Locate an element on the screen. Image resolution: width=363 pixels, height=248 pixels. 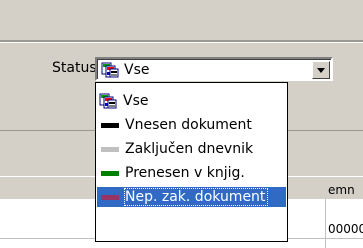
dropdown-option-zakljucen: Zaključen dnevnik is located at coordinates (191, 149).